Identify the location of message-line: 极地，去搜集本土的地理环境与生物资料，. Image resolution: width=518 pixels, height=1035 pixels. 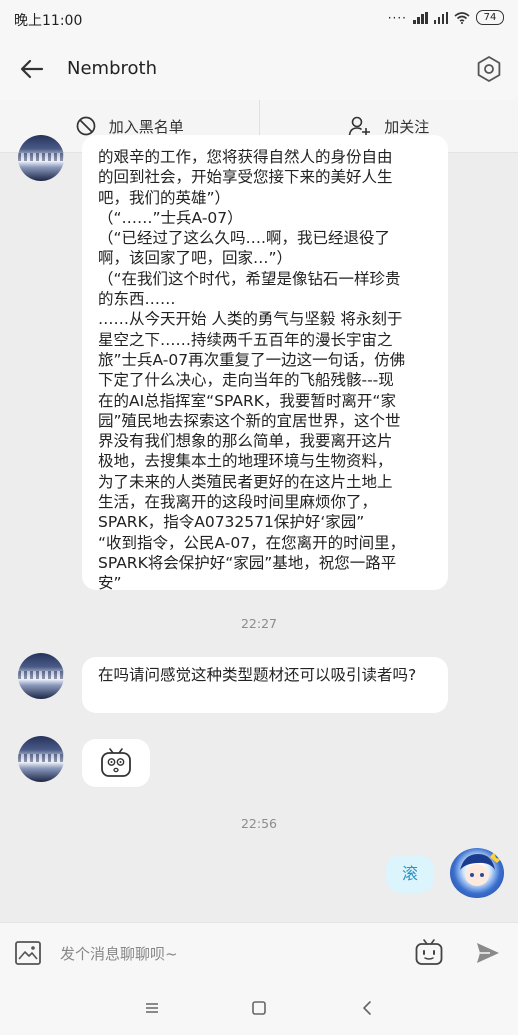
(245, 461).